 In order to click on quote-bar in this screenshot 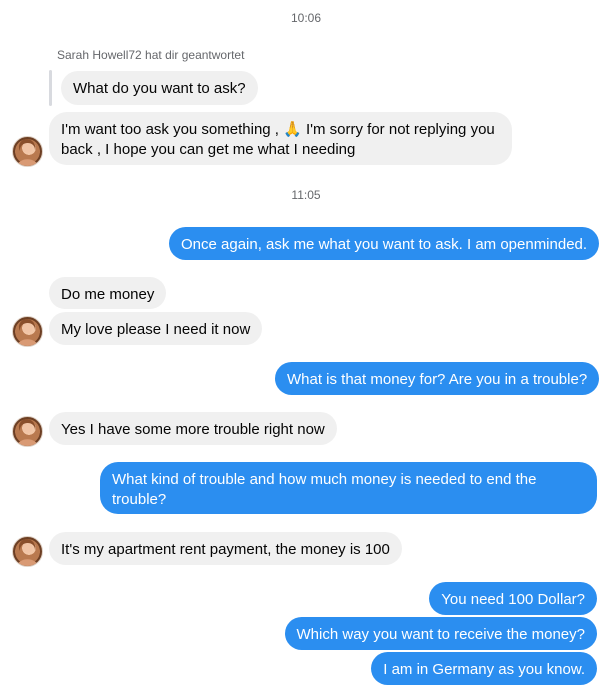, I will do `click(50, 88)`.